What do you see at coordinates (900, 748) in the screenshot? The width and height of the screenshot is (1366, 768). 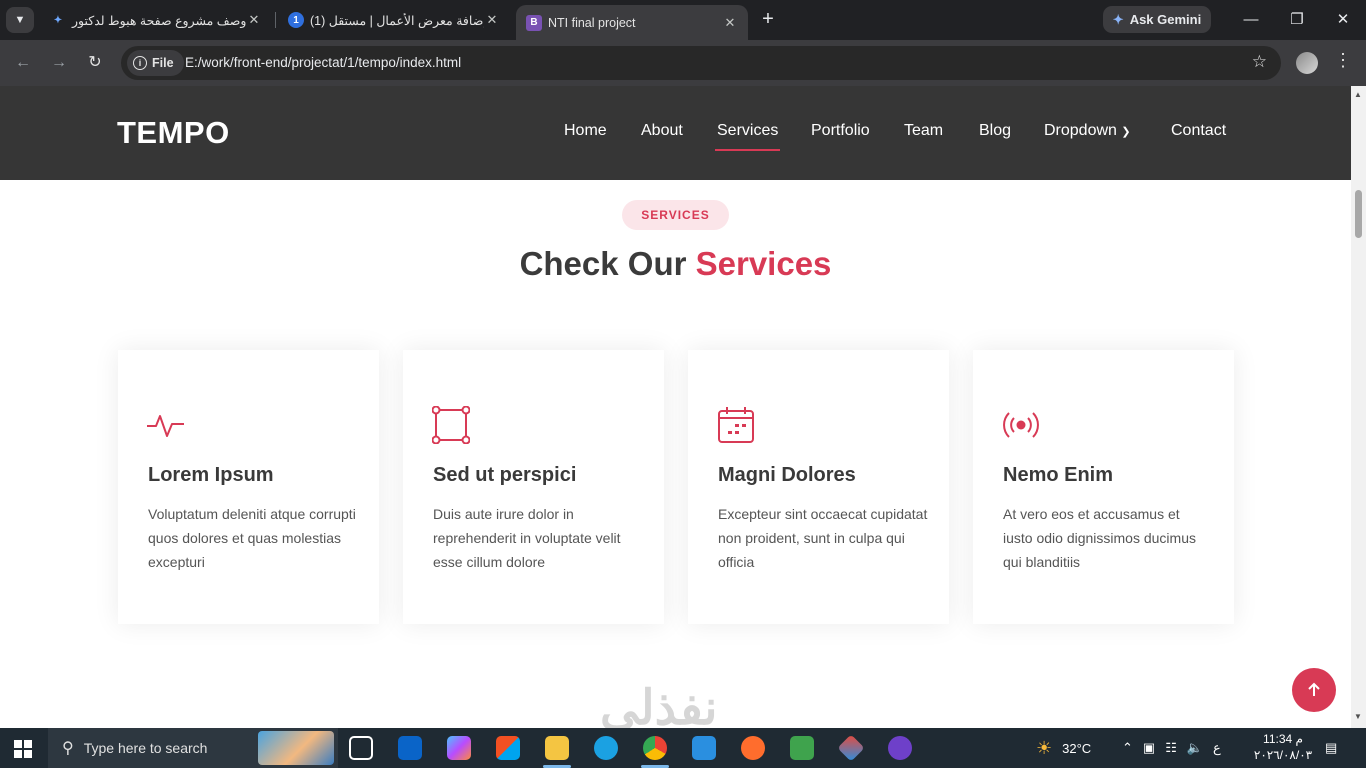 I see `github-icon` at bounding box center [900, 748].